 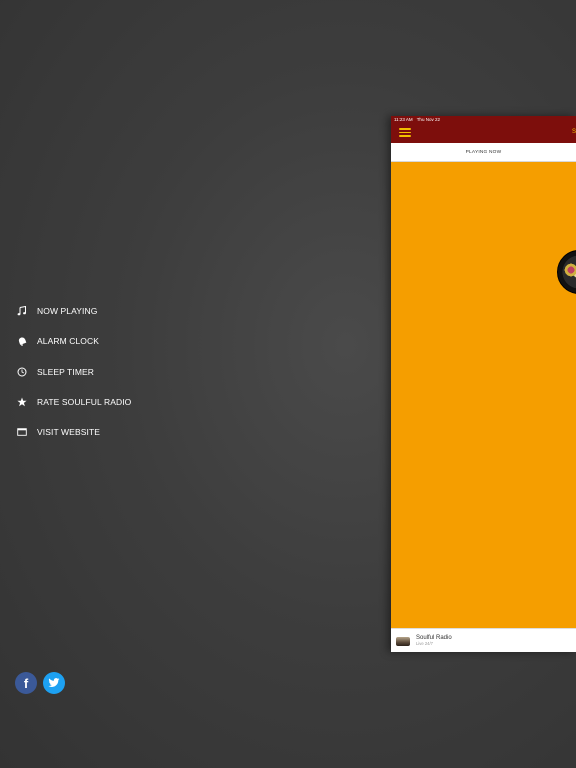 I want to click on facebook-icon: f, so click(x=26, y=683).